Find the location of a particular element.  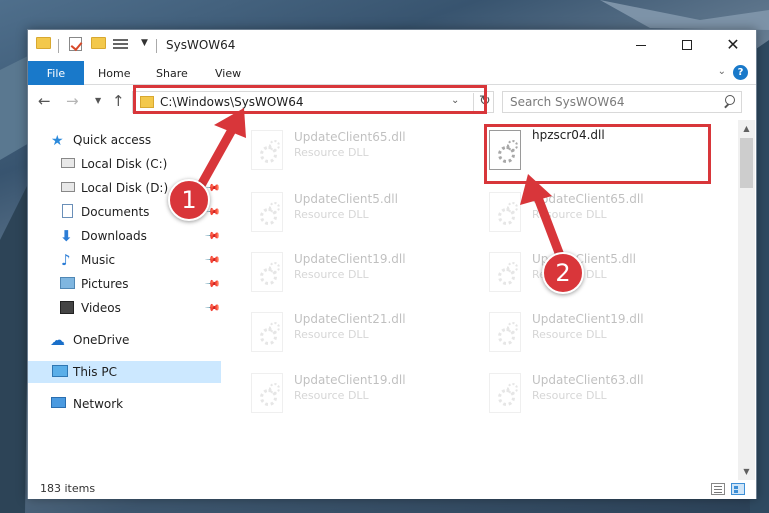

sidebar-item-local-disk-c: Local Disk (C:) is located at coordinates (124, 164).